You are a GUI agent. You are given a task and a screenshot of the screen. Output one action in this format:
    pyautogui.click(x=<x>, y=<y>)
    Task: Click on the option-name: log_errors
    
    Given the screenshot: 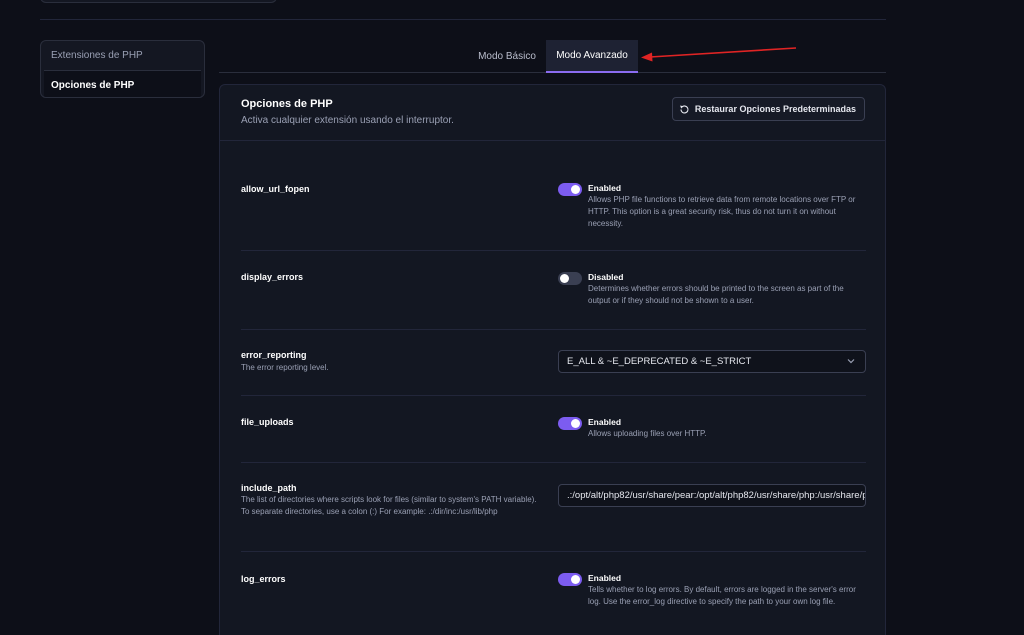 What is the action you would take?
    pyautogui.click(x=263, y=579)
    